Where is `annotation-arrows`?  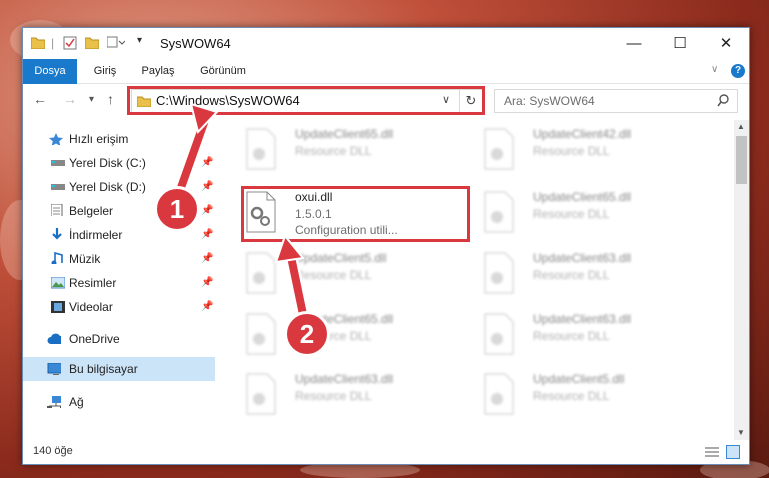
annotation-arrows is located at coordinates (241, 214).